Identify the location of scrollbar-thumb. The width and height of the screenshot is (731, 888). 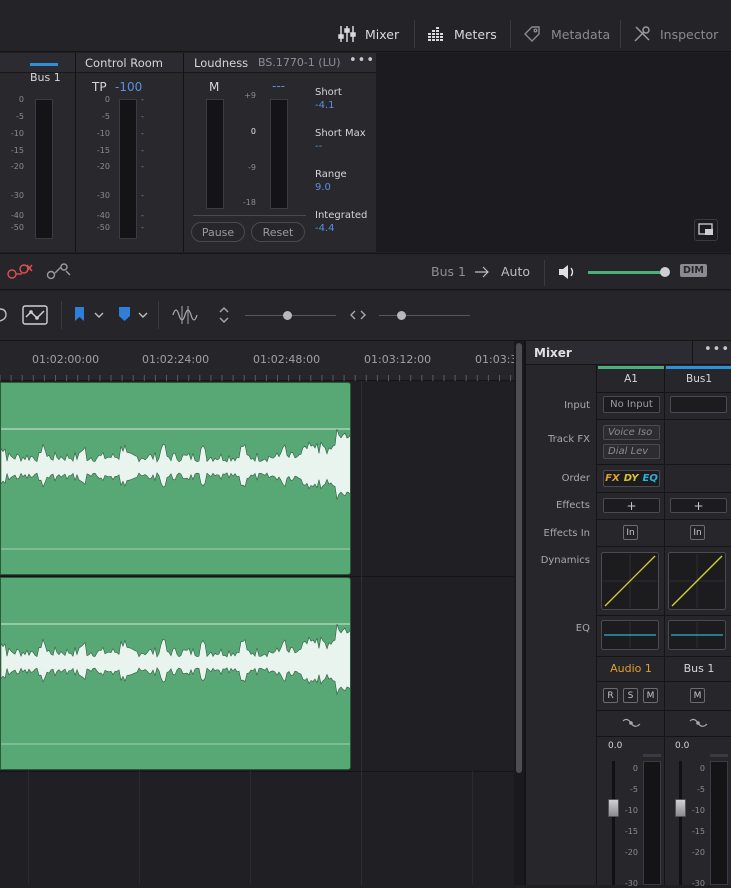
(519, 558).